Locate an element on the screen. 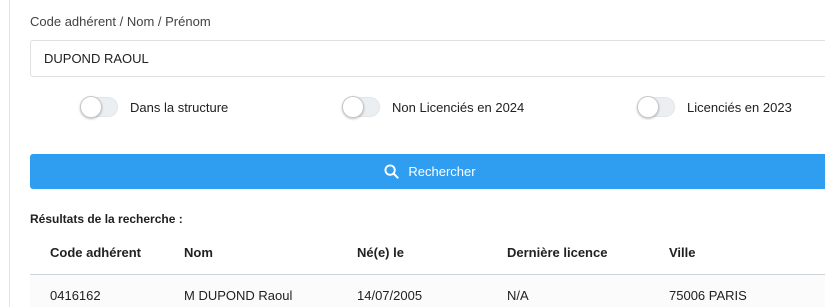 The height and width of the screenshot is (307, 825). search-field-label: Code adhérent / Nom / Prénom is located at coordinates (120, 21).